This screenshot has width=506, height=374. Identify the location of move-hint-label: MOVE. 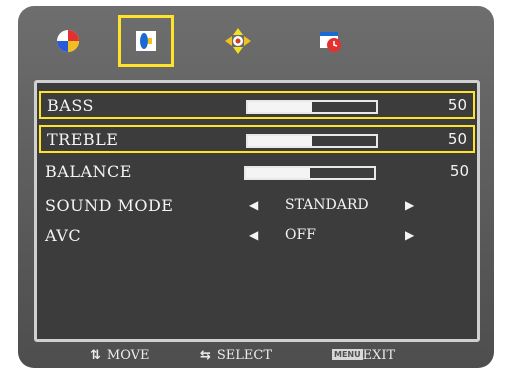
(128, 355).